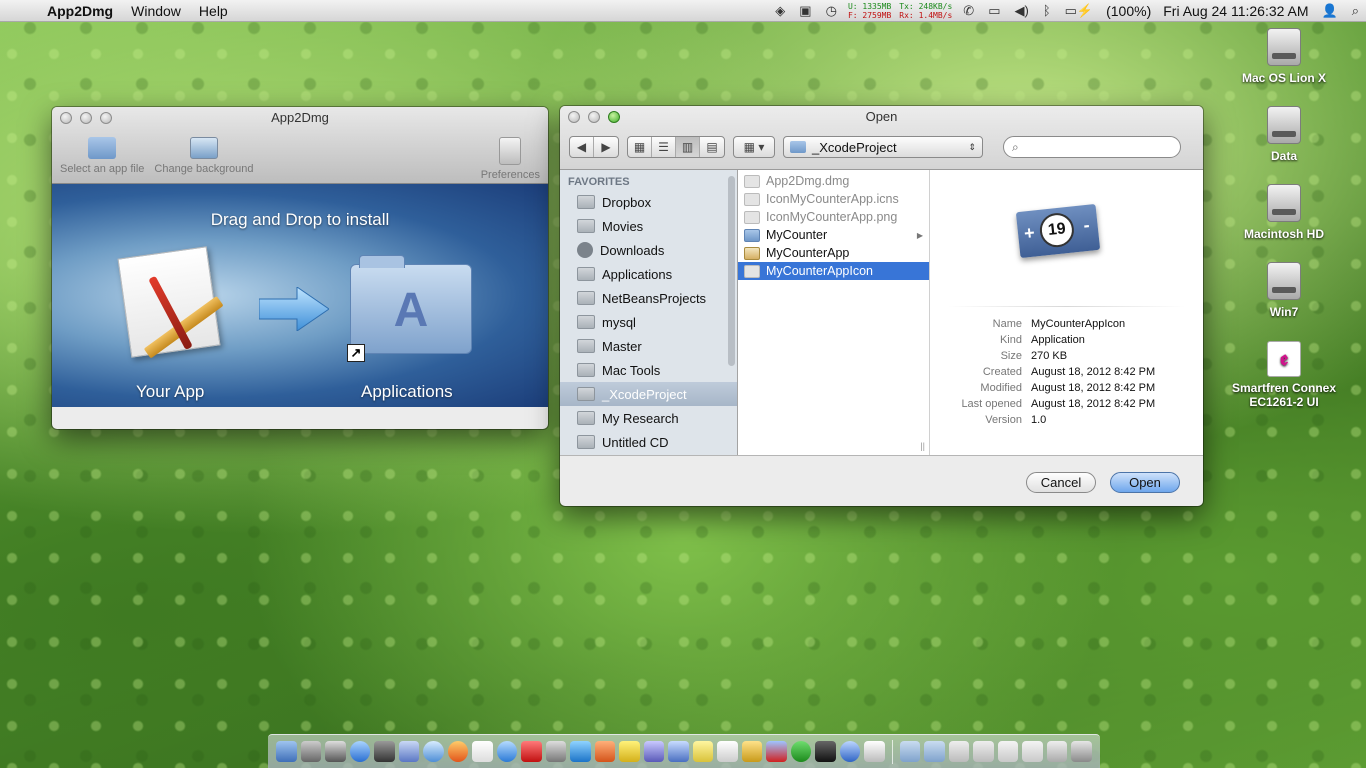 Image resolution: width=1366 pixels, height=768 pixels. I want to click on spotlight-search-icon: ⌕, so click(1355, 11).